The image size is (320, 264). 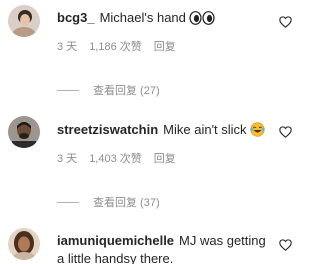 I want to click on view-replies-button: 查看回复 (37), so click(x=108, y=202).